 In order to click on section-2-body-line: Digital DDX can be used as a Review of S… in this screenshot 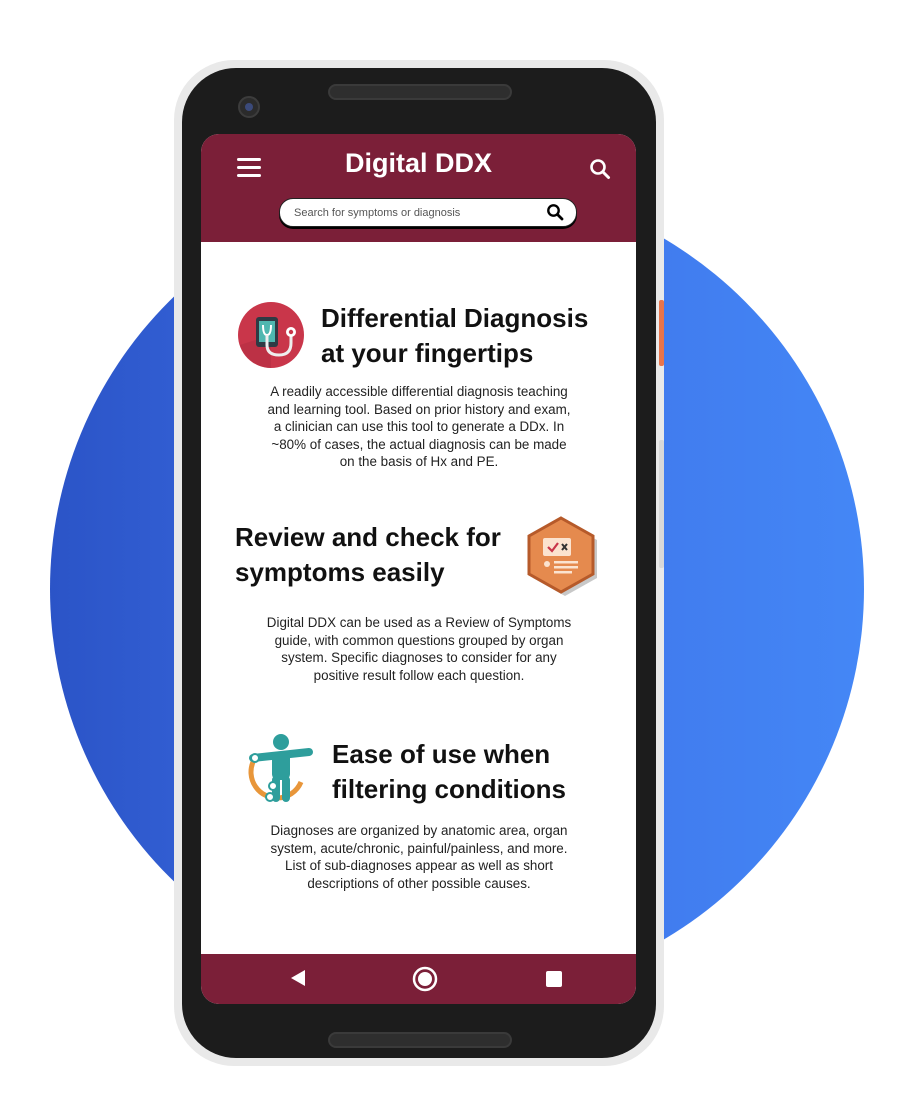, I will do `click(419, 622)`.